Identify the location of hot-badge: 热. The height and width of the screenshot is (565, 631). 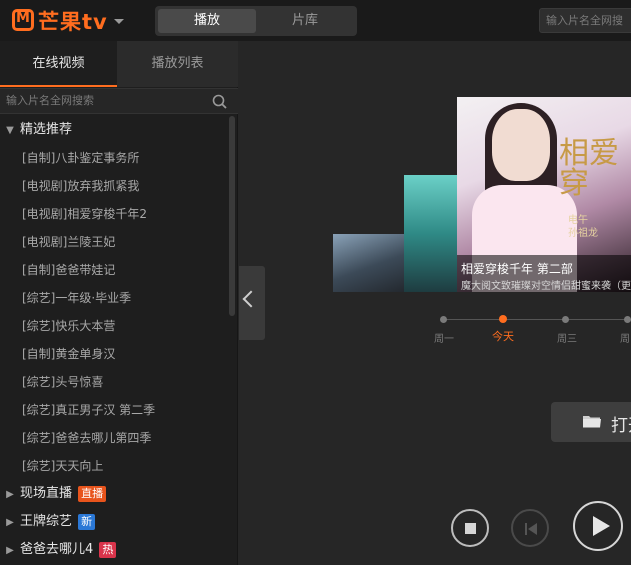
(108, 549).